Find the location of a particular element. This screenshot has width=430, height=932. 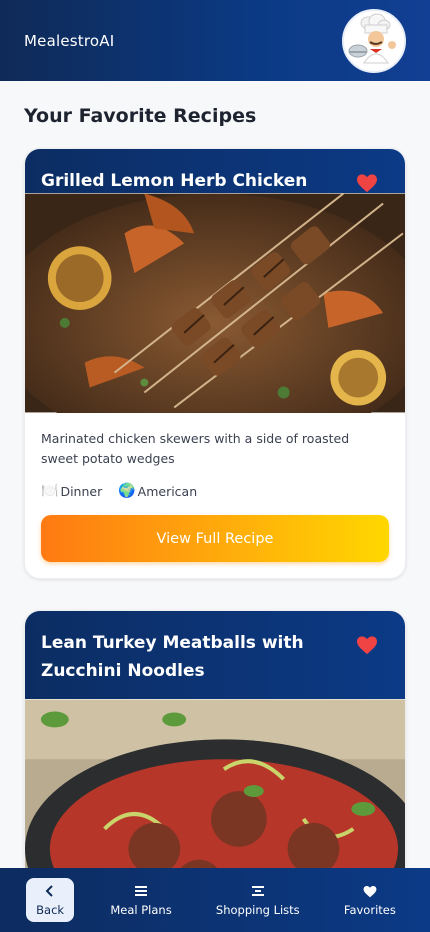

recipe-tags: 🍽️ Dinner 🌍 American is located at coordinates (215, 491).